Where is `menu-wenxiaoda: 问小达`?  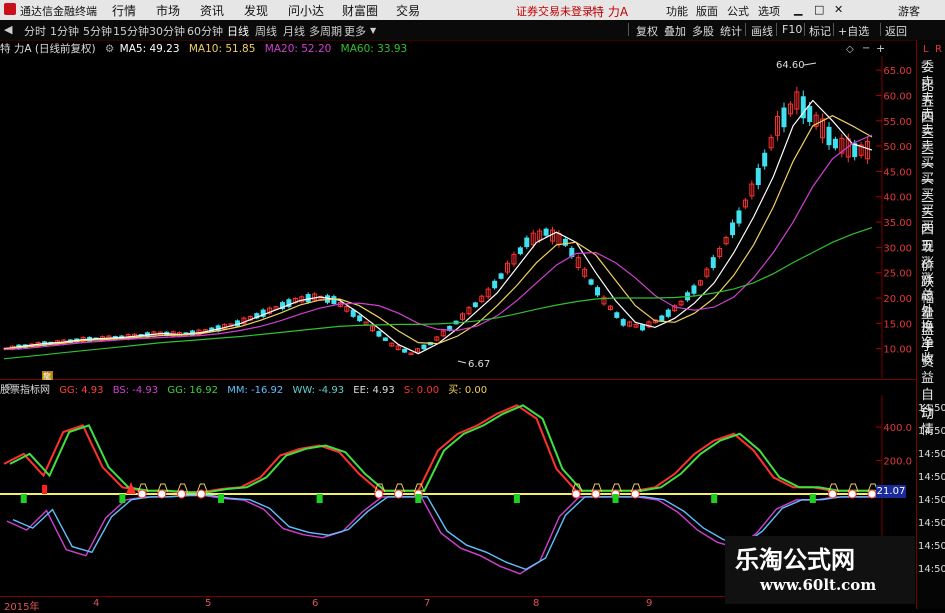 menu-wenxiaoda: 问小达 is located at coordinates (306, 10).